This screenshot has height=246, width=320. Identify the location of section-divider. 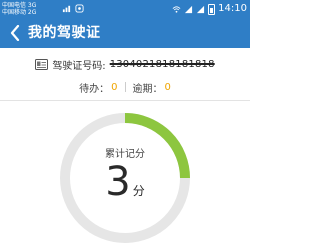
(125, 100).